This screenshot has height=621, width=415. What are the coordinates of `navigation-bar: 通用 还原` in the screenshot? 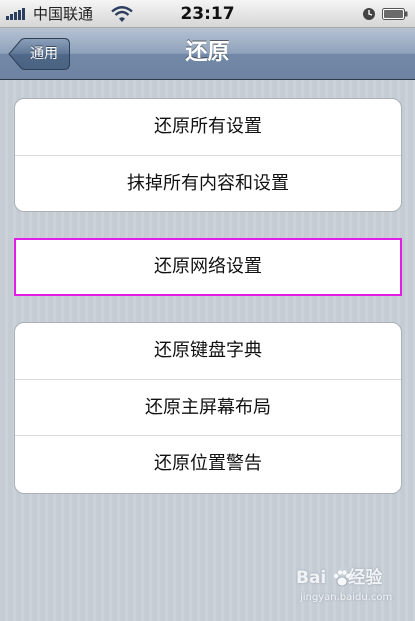 It's located at (207, 54).